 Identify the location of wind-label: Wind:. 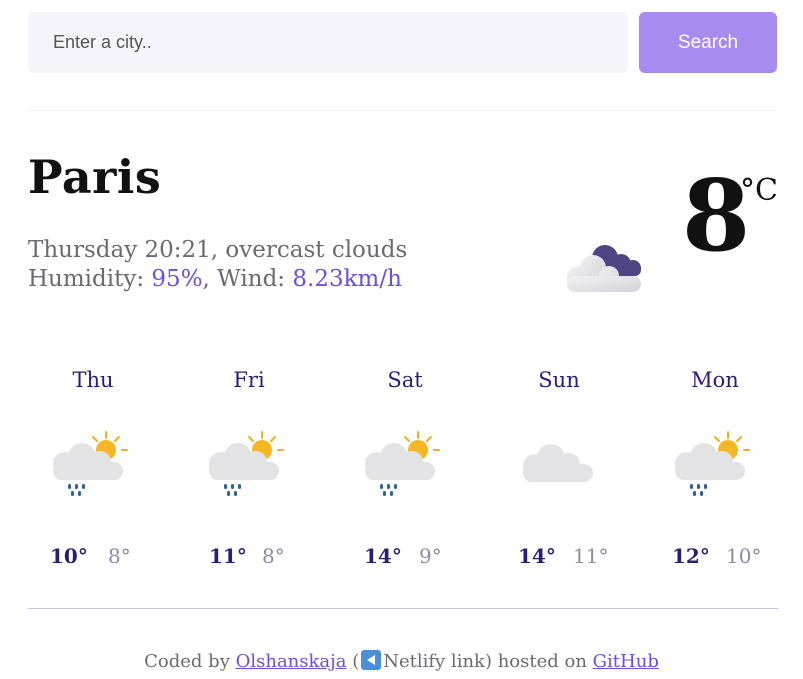
(251, 279).